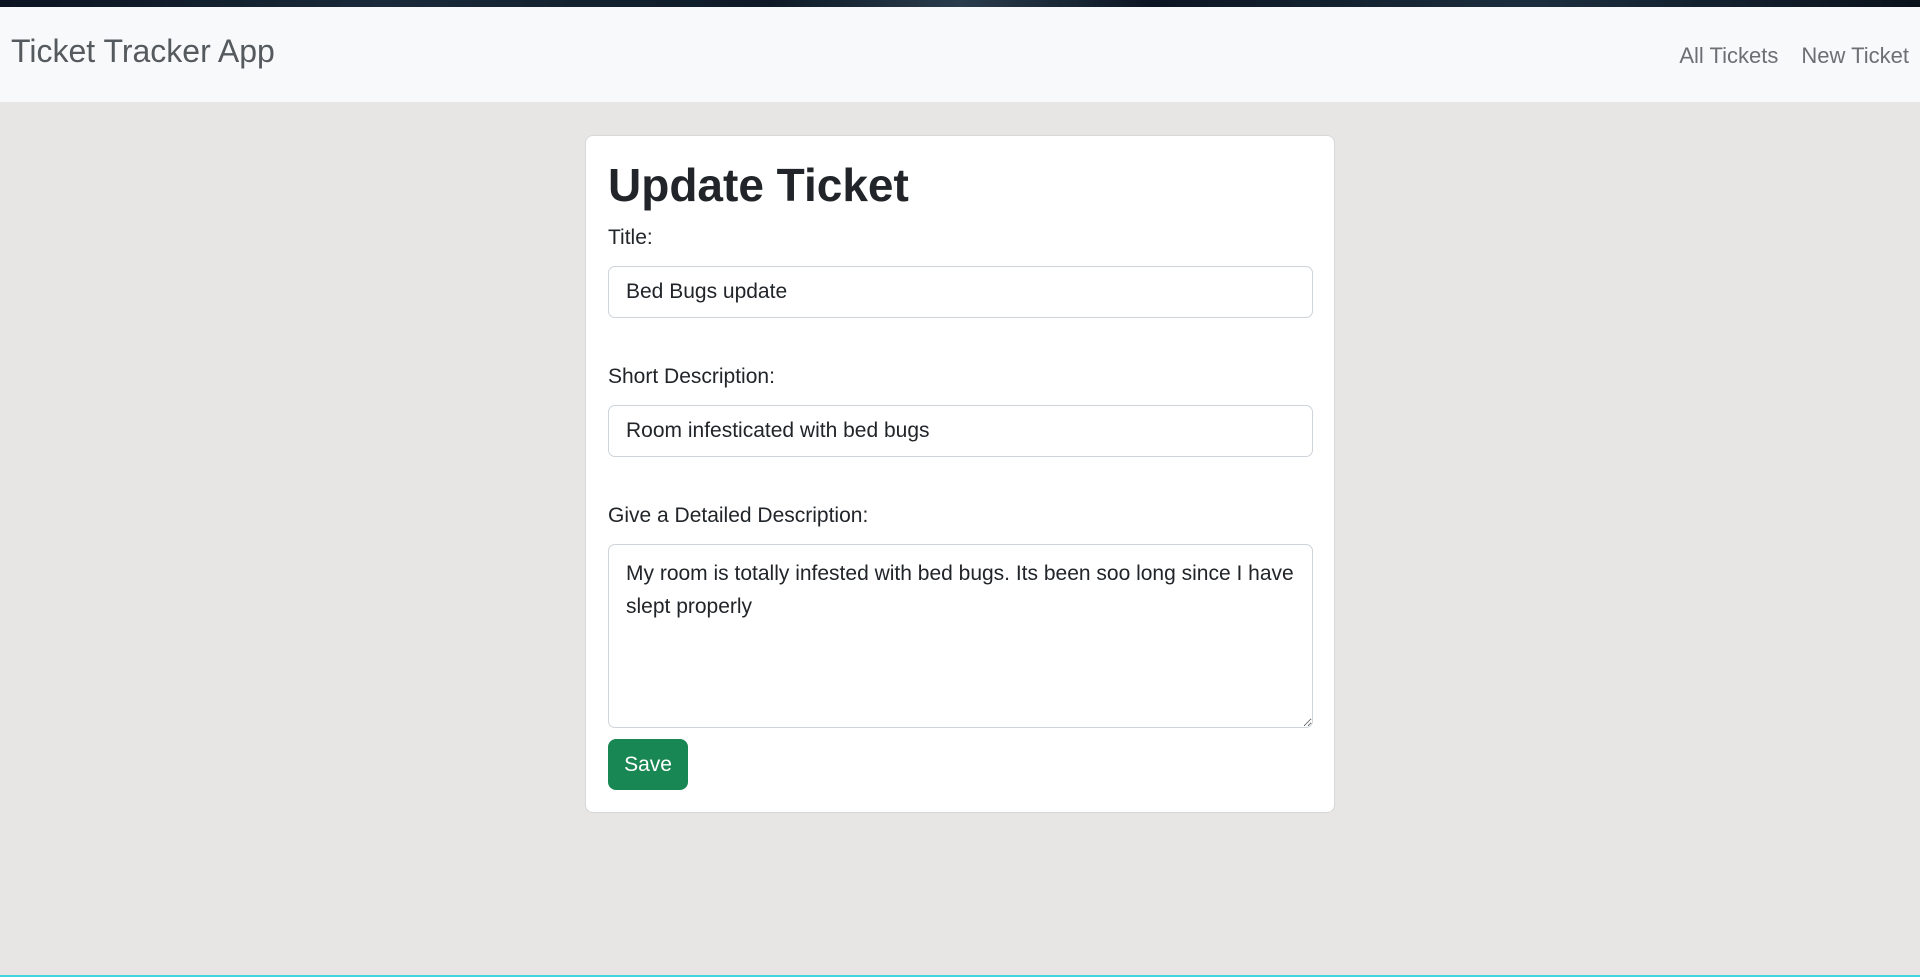  I want to click on save-button: Save, so click(648, 764).